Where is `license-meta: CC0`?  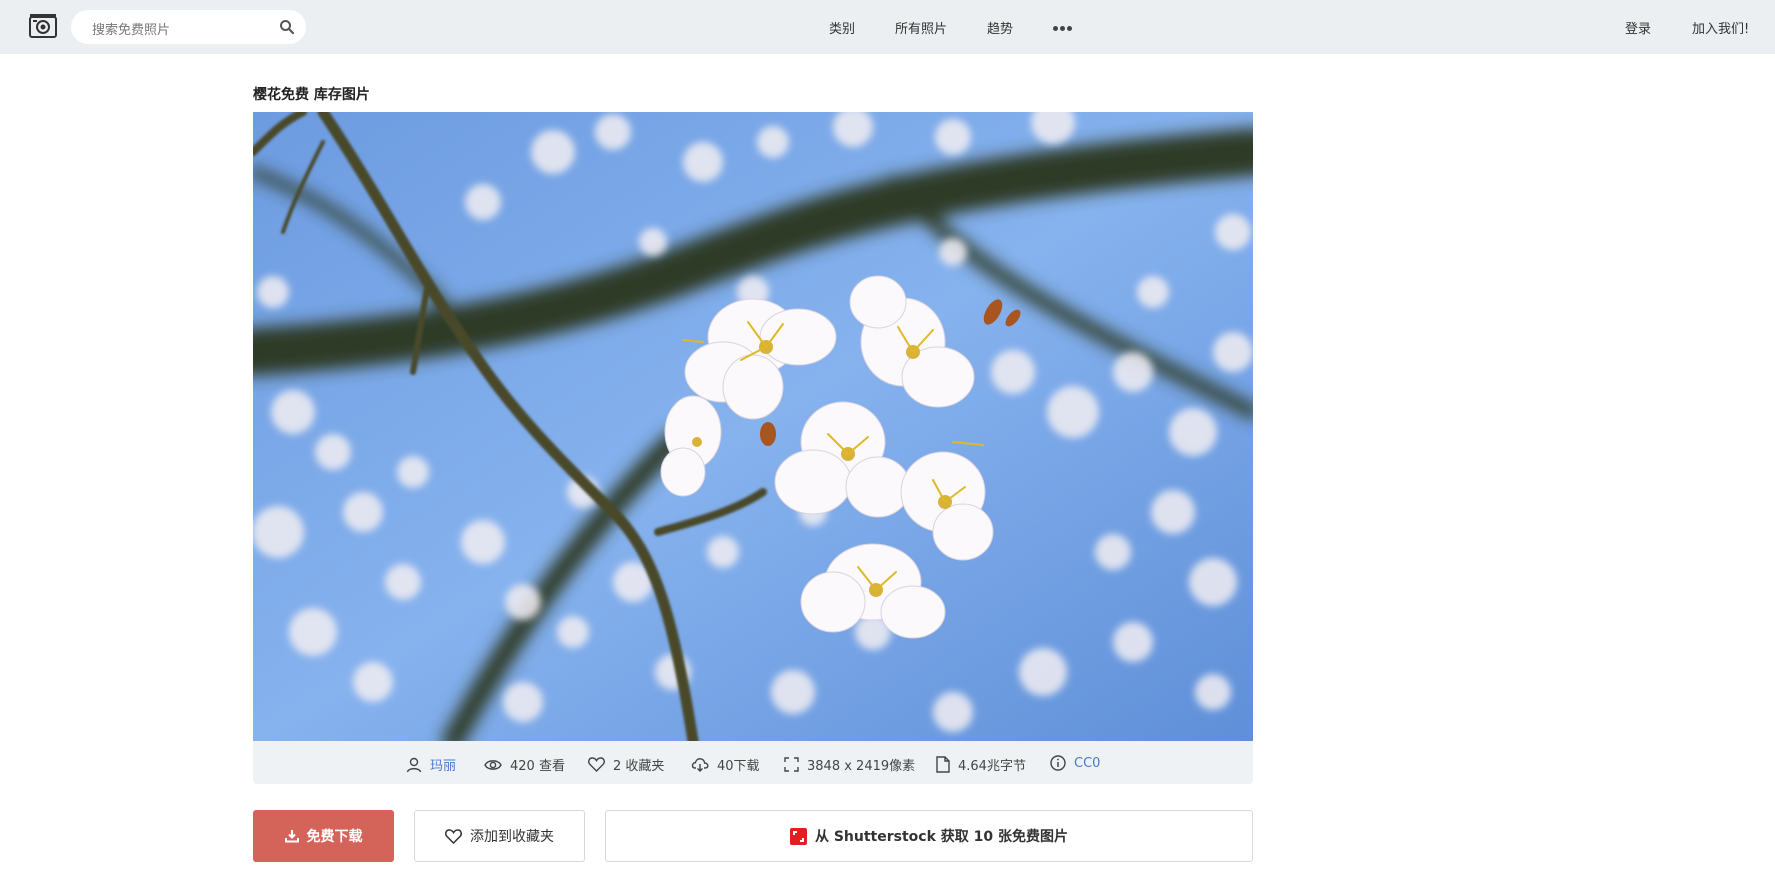 license-meta: CC0 is located at coordinates (1075, 763).